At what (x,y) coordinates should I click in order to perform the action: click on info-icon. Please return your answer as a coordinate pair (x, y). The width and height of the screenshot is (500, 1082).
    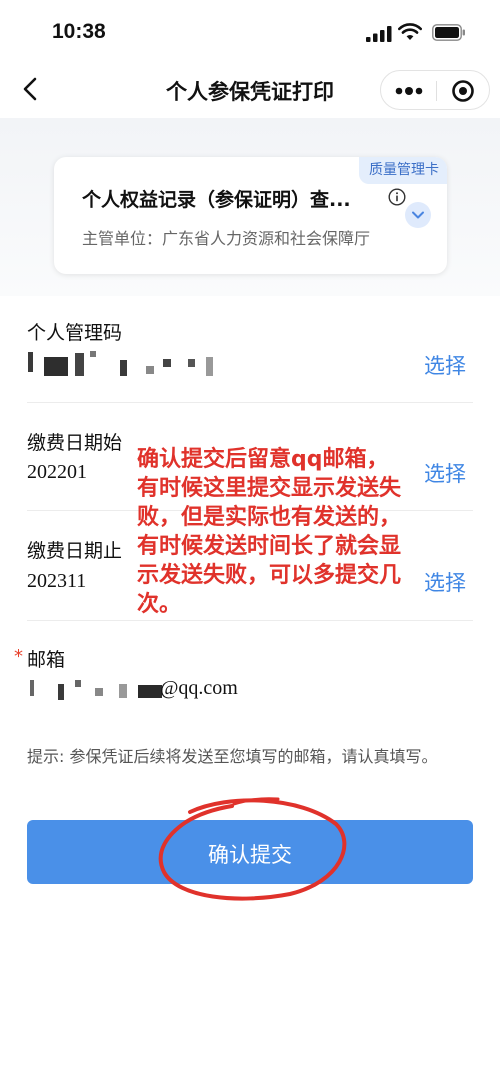
    Looking at the image, I should click on (397, 197).